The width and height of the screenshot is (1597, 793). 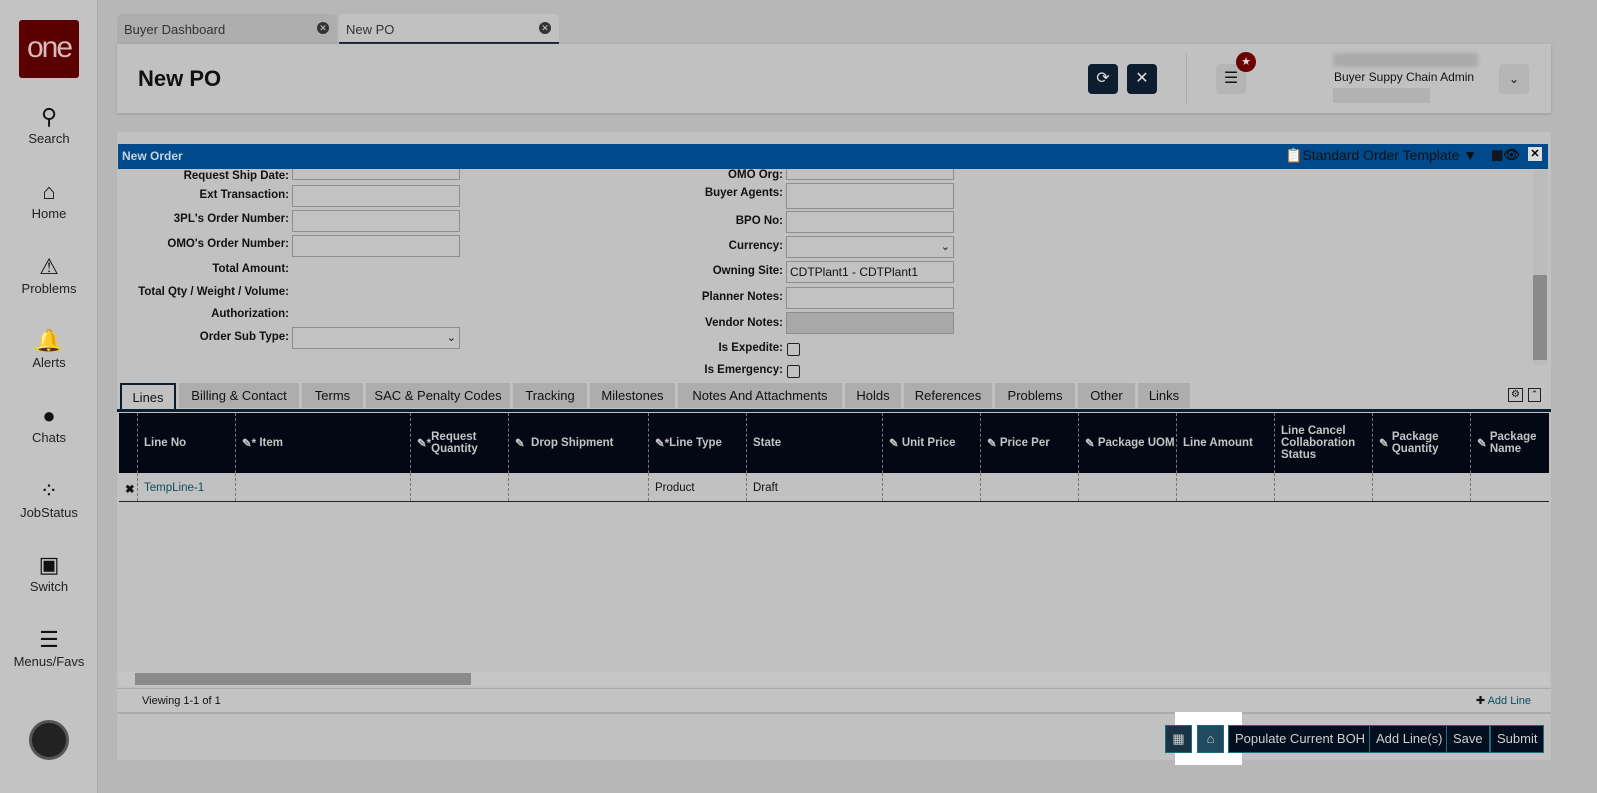 What do you see at coordinates (49, 213) in the screenshot?
I see `nav-label: Home` at bounding box center [49, 213].